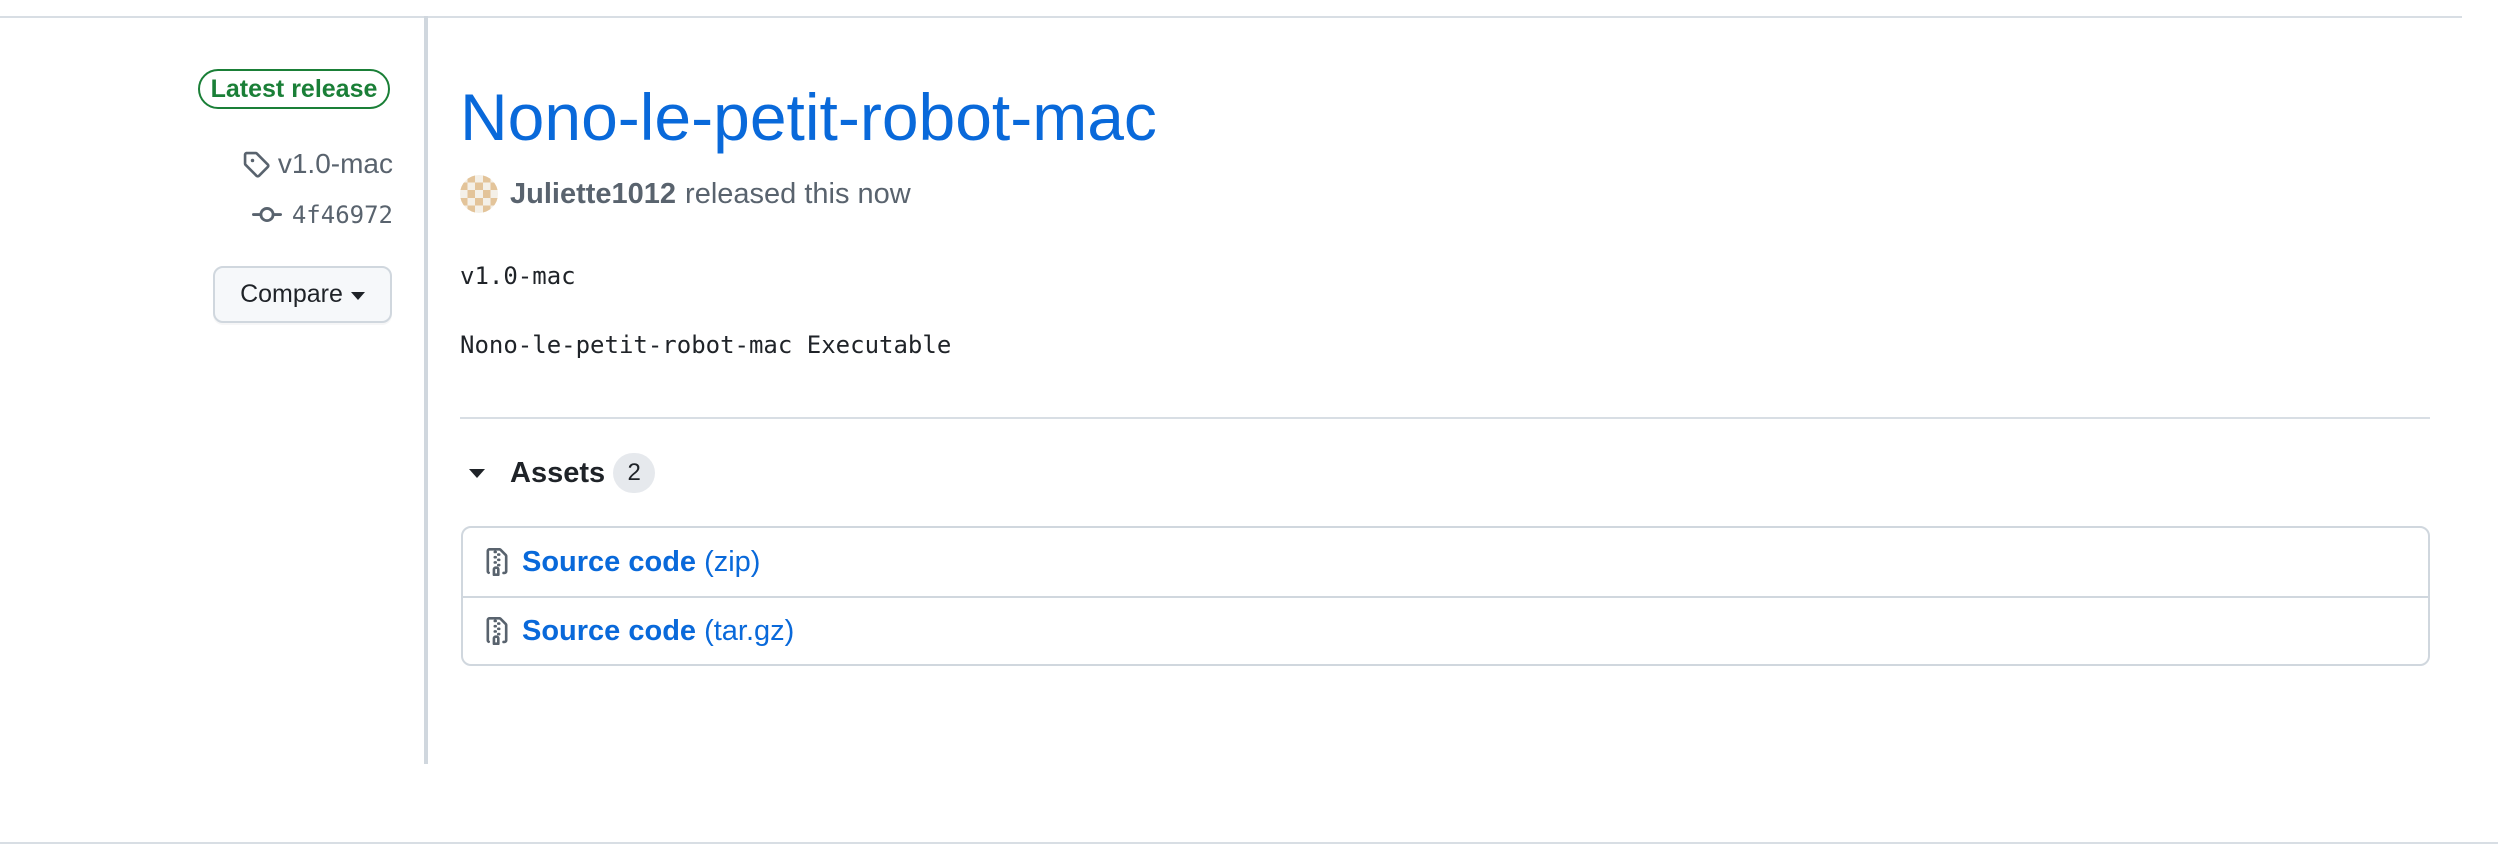 The width and height of the screenshot is (2498, 858). I want to click on tag-link: v1.0-mac, so click(317, 164).